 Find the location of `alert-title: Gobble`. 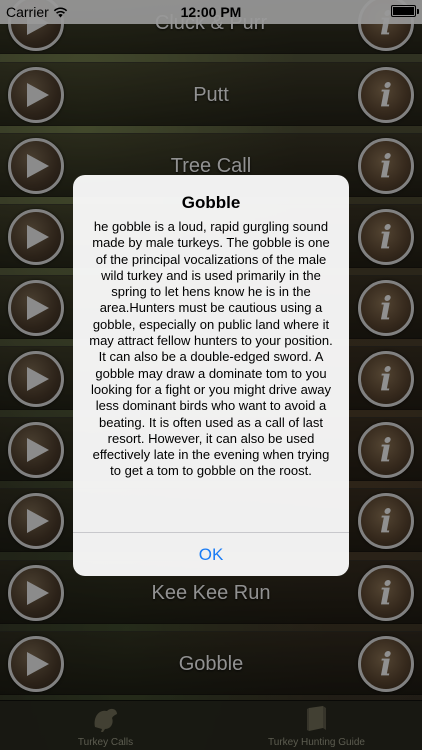

alert-title: Gobble is located at coordinates (211, 202).